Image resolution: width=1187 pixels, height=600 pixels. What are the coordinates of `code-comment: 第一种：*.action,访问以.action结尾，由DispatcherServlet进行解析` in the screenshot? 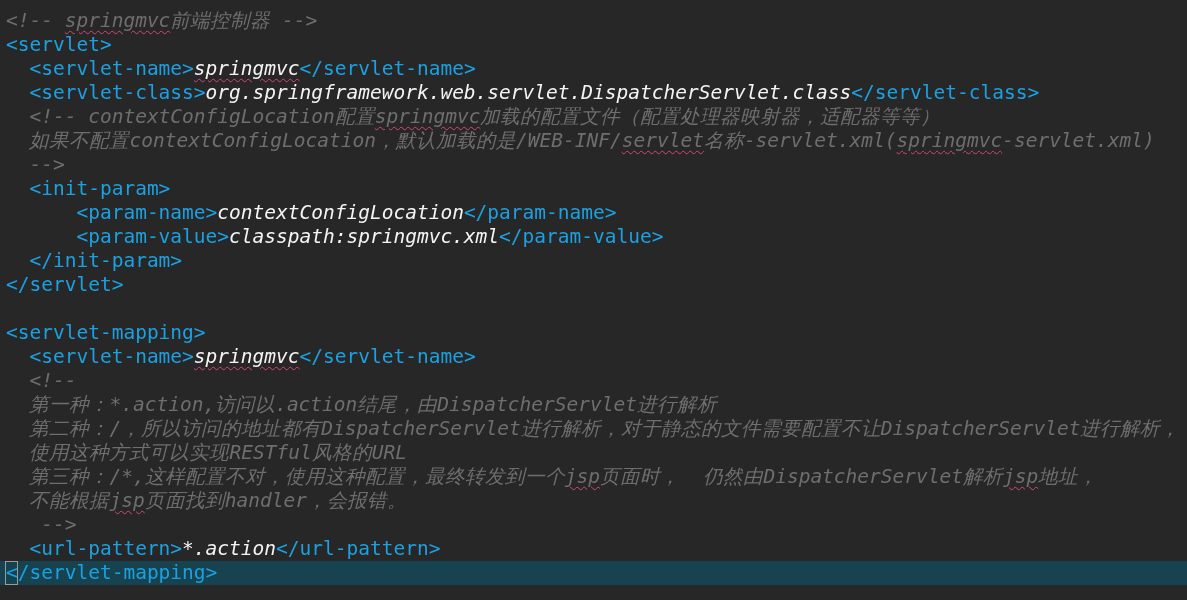 It's located at (372, 404).